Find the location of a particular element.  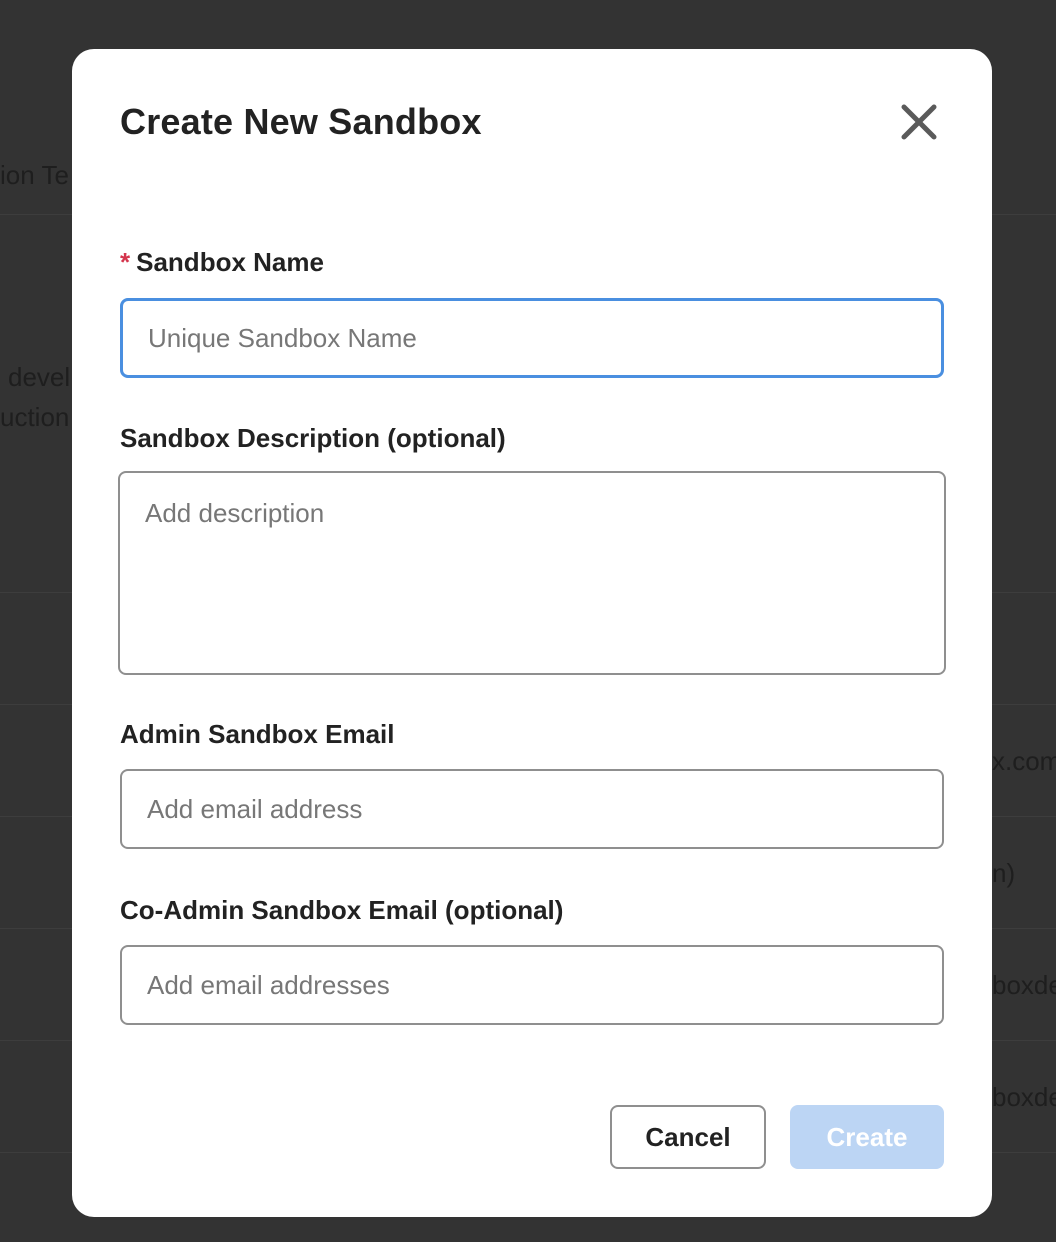

background-column-header-fragment: ion Te is located at coordinates (34, 175).